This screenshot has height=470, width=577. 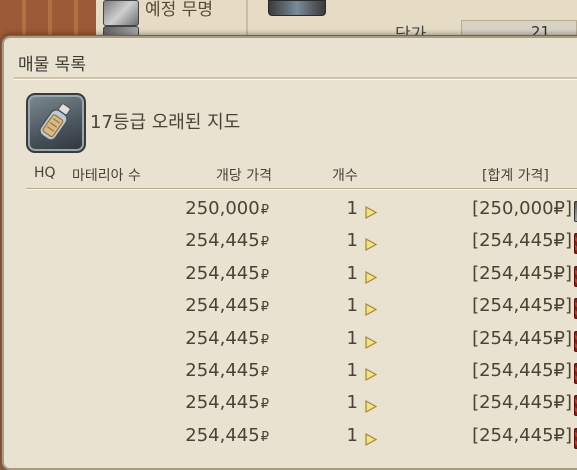 What do you see at coordinates (515, 175) in the screenshot?
I see `column-header-total: [합계 가격]` at bounding box center [515, 175].